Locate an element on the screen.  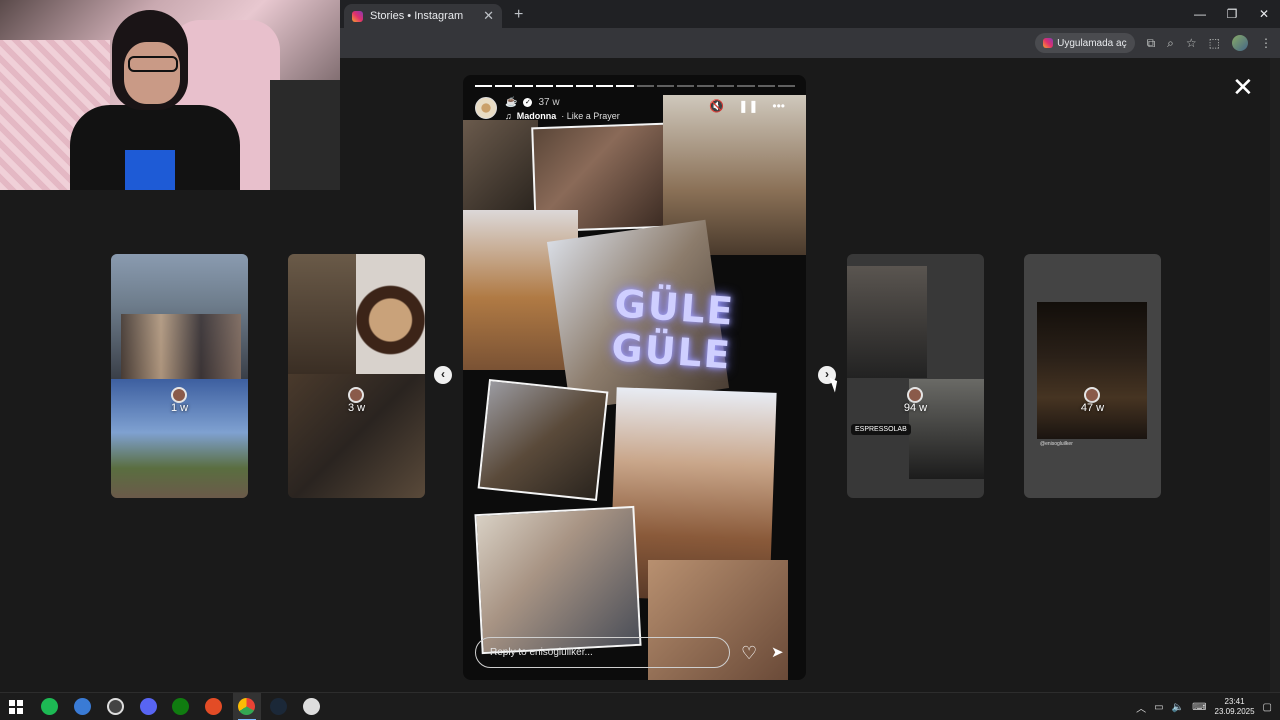
tab-bar: Stories • Instagram ✕ + — ❐ ✕ is located at coordinates (810, 14).